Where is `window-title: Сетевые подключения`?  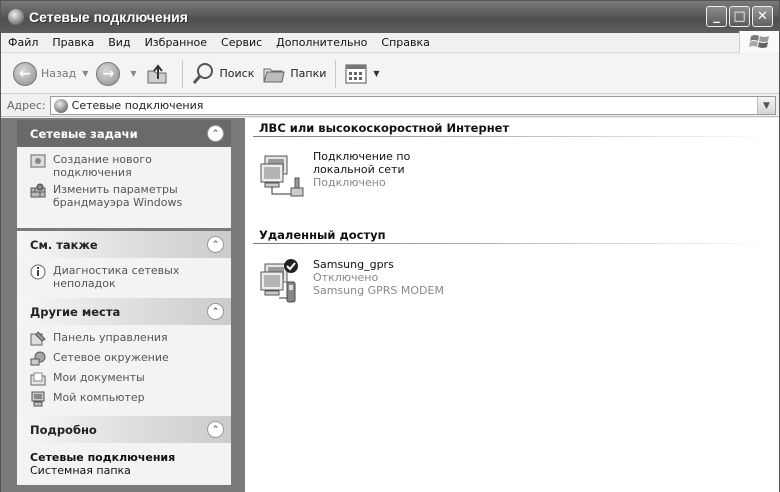
window-title: Сетевые подключения is located at coordinates (108, 17).